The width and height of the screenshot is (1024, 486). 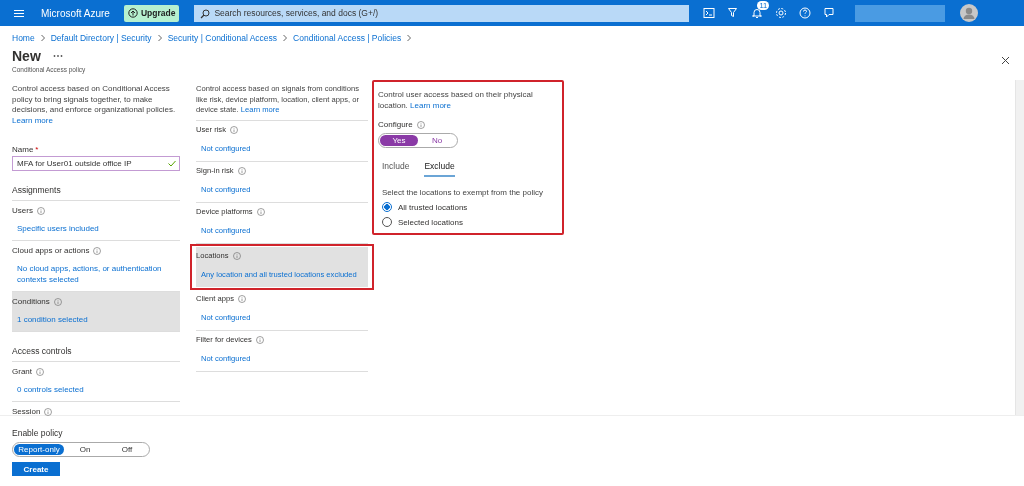 I want to click on feedback-icon, so click(x=829, y=13).